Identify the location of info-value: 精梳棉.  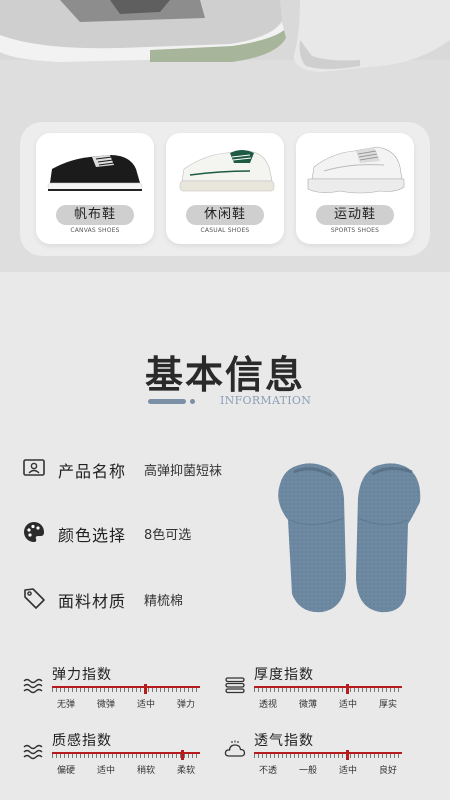
(164, 601).